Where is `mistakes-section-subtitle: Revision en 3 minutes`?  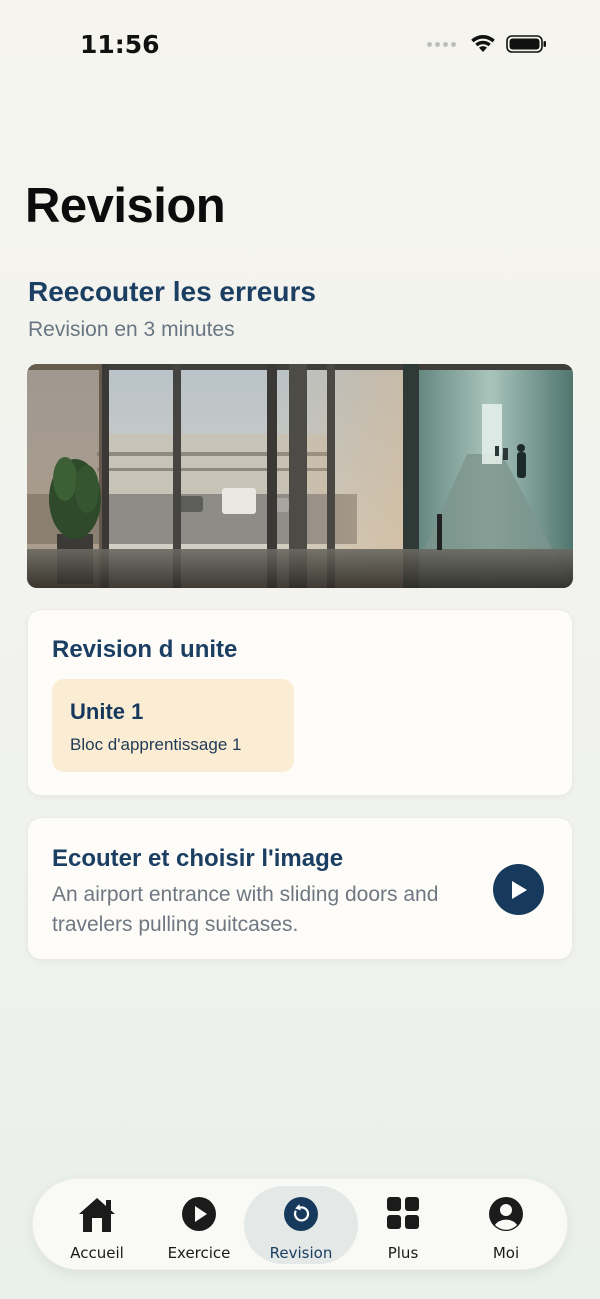
mistakes-section-subtitle: Revision en 3 minutes is located at coordinates (131, 329).